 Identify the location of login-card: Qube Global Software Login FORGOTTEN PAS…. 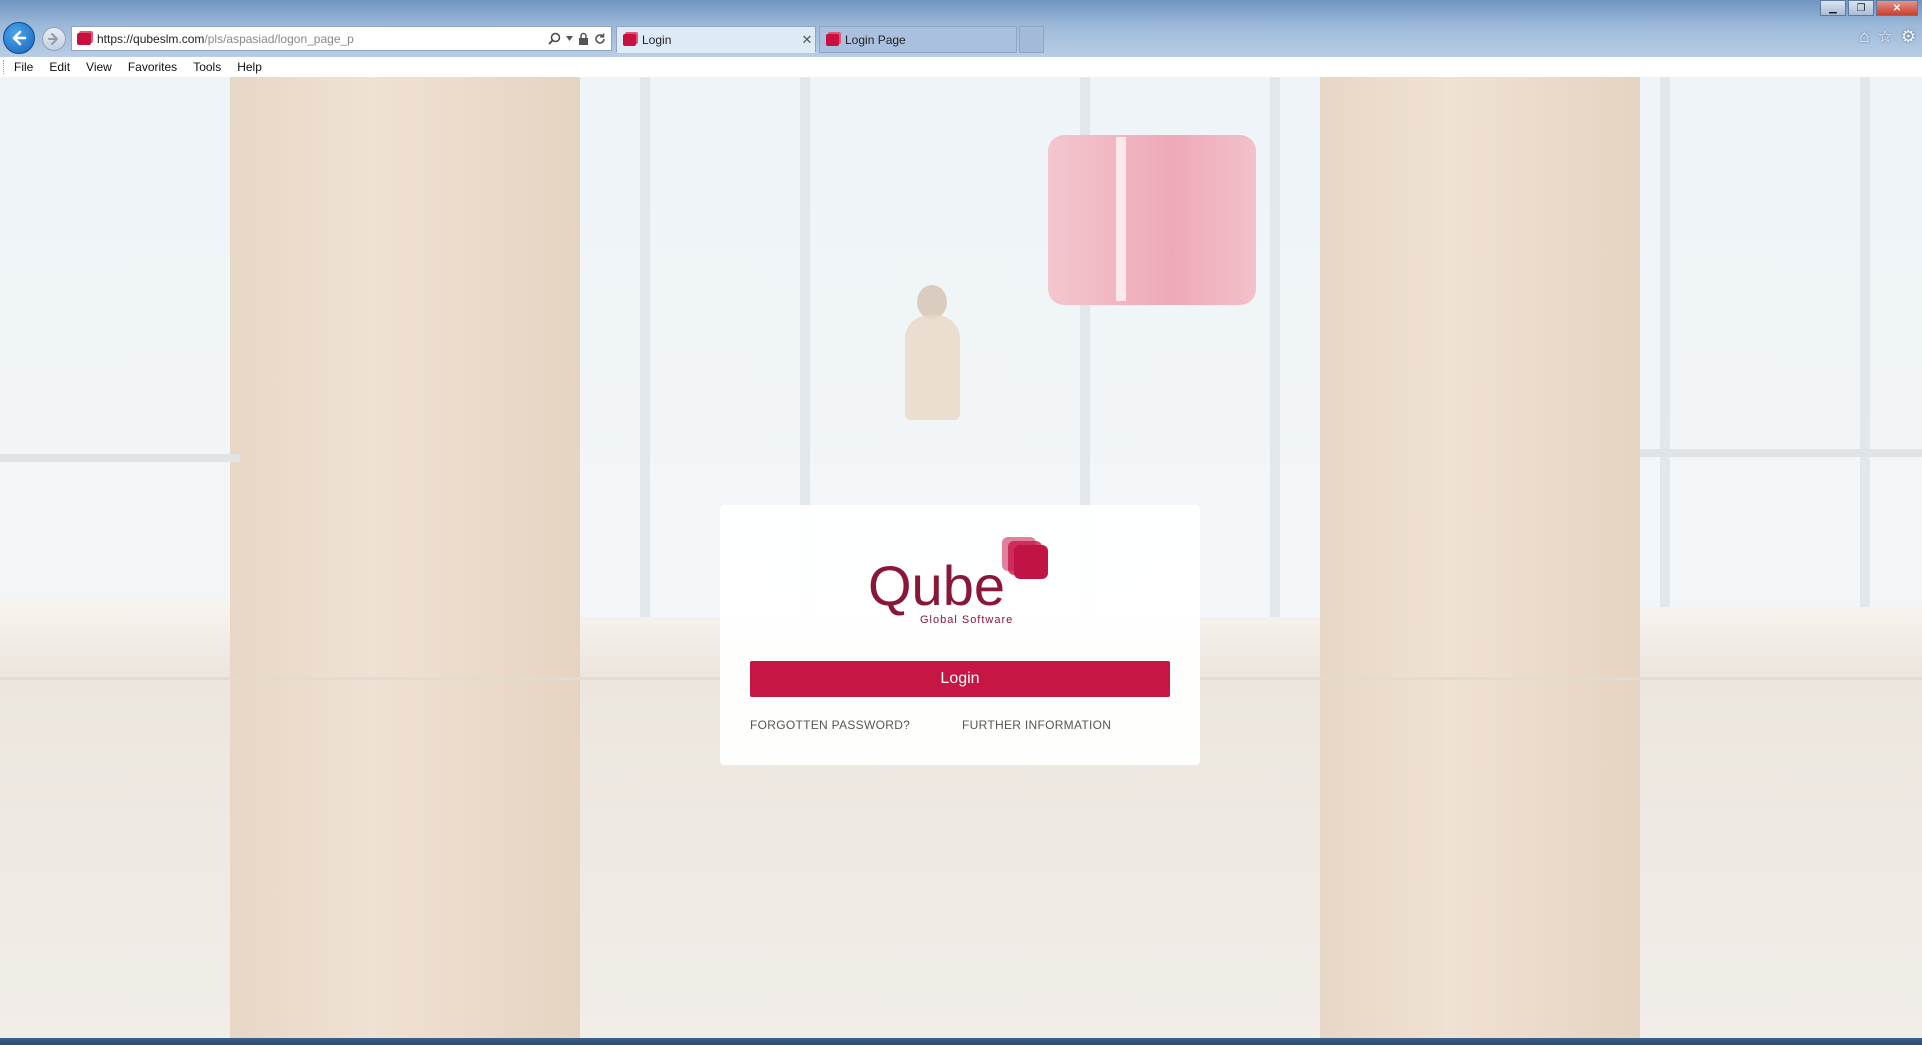
(960, 635).